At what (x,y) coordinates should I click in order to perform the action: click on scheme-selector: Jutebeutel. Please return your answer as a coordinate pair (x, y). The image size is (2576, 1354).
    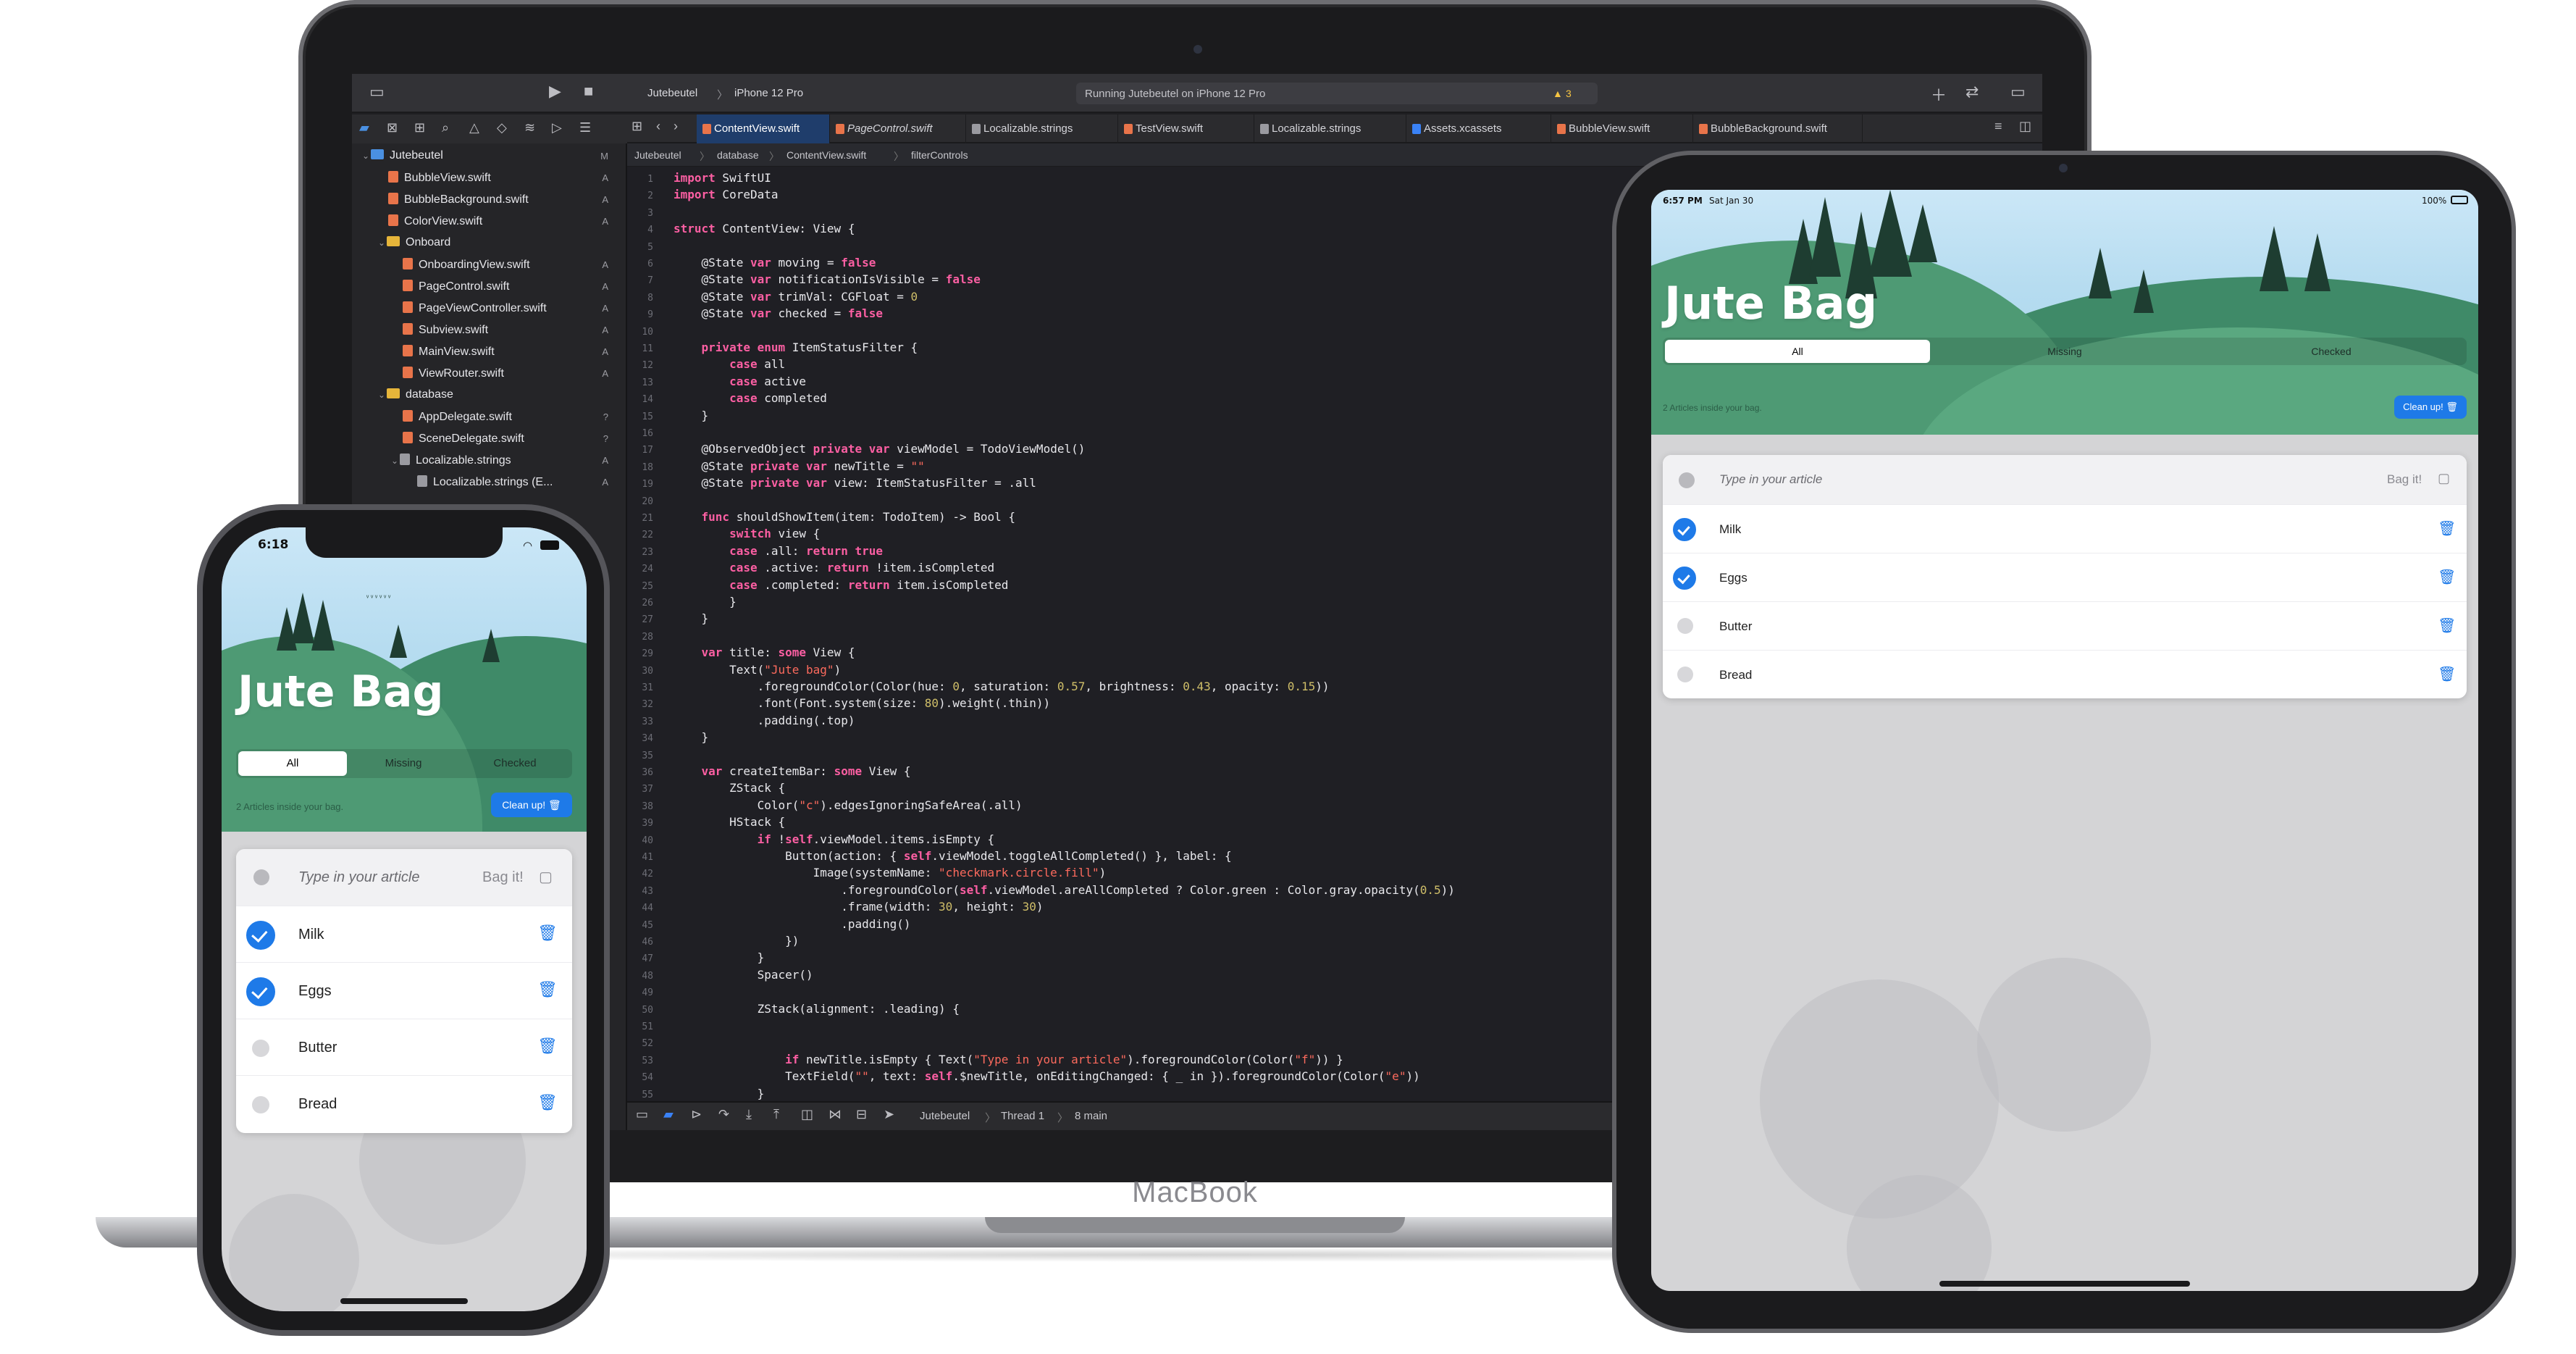
    Looking at the image, I should click on (672, 93).